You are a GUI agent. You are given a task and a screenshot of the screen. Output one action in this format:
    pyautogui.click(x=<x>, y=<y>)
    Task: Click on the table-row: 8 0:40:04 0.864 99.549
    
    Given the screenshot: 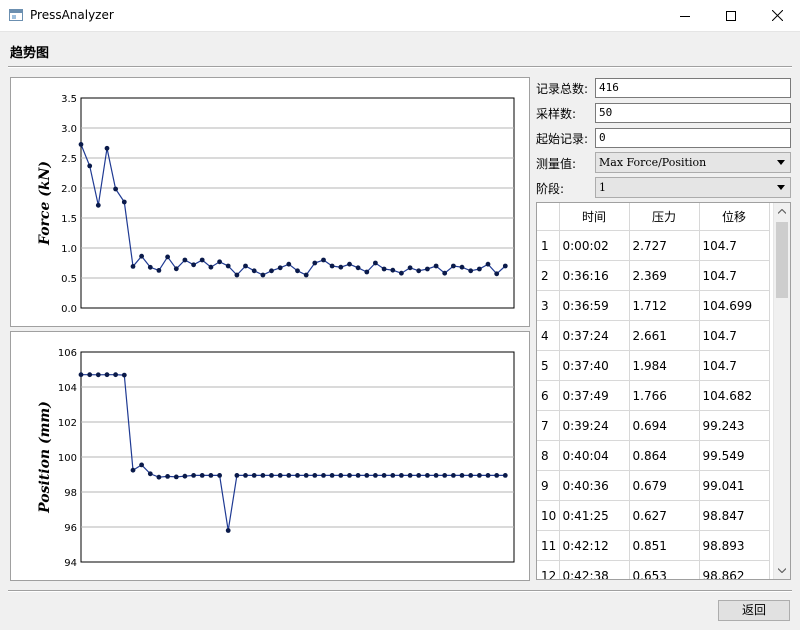 What is the action you would take?
    pyautogui.click(x=653, y=455)
    